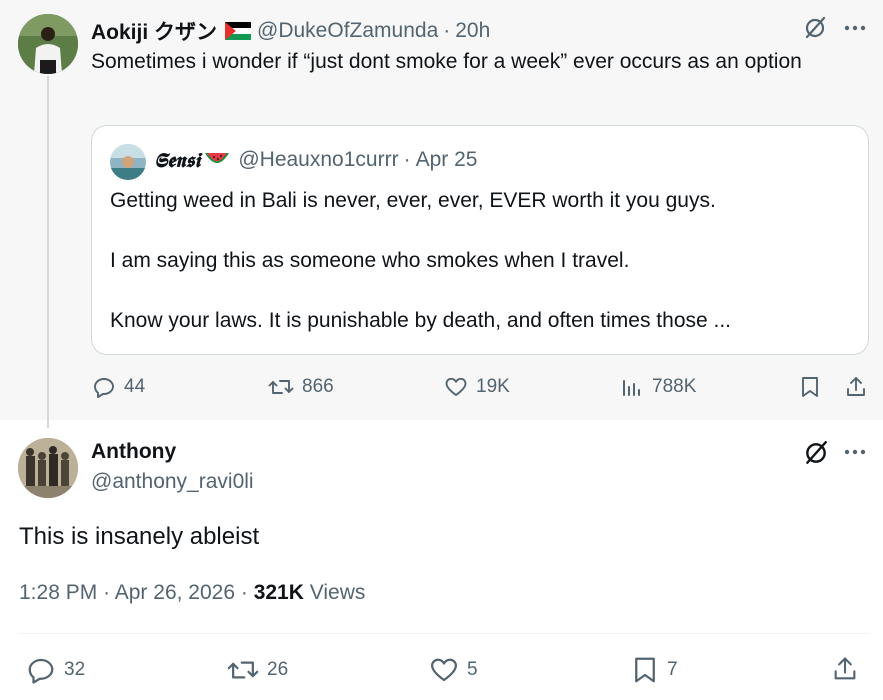 Image resolution: width=883 pixels, height=700 pixels. What do you see at coordinates (278, 669) in the screenshot?
I see `repost-count: 26` at bounding box center [278, 669].